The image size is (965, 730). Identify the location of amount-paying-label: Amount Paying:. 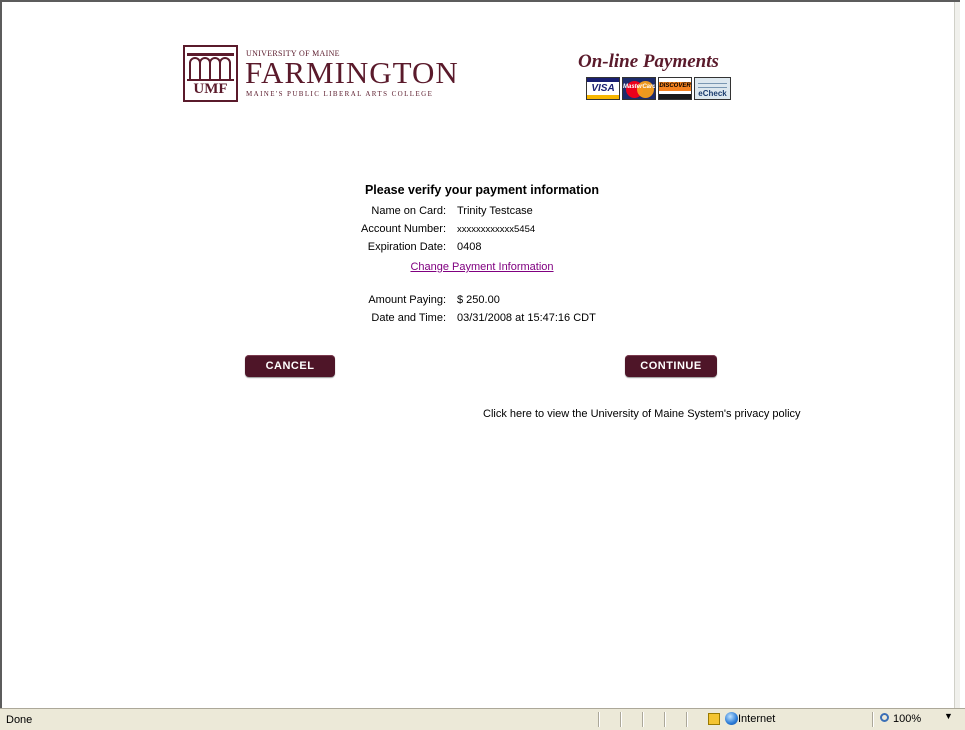
(407, 300).